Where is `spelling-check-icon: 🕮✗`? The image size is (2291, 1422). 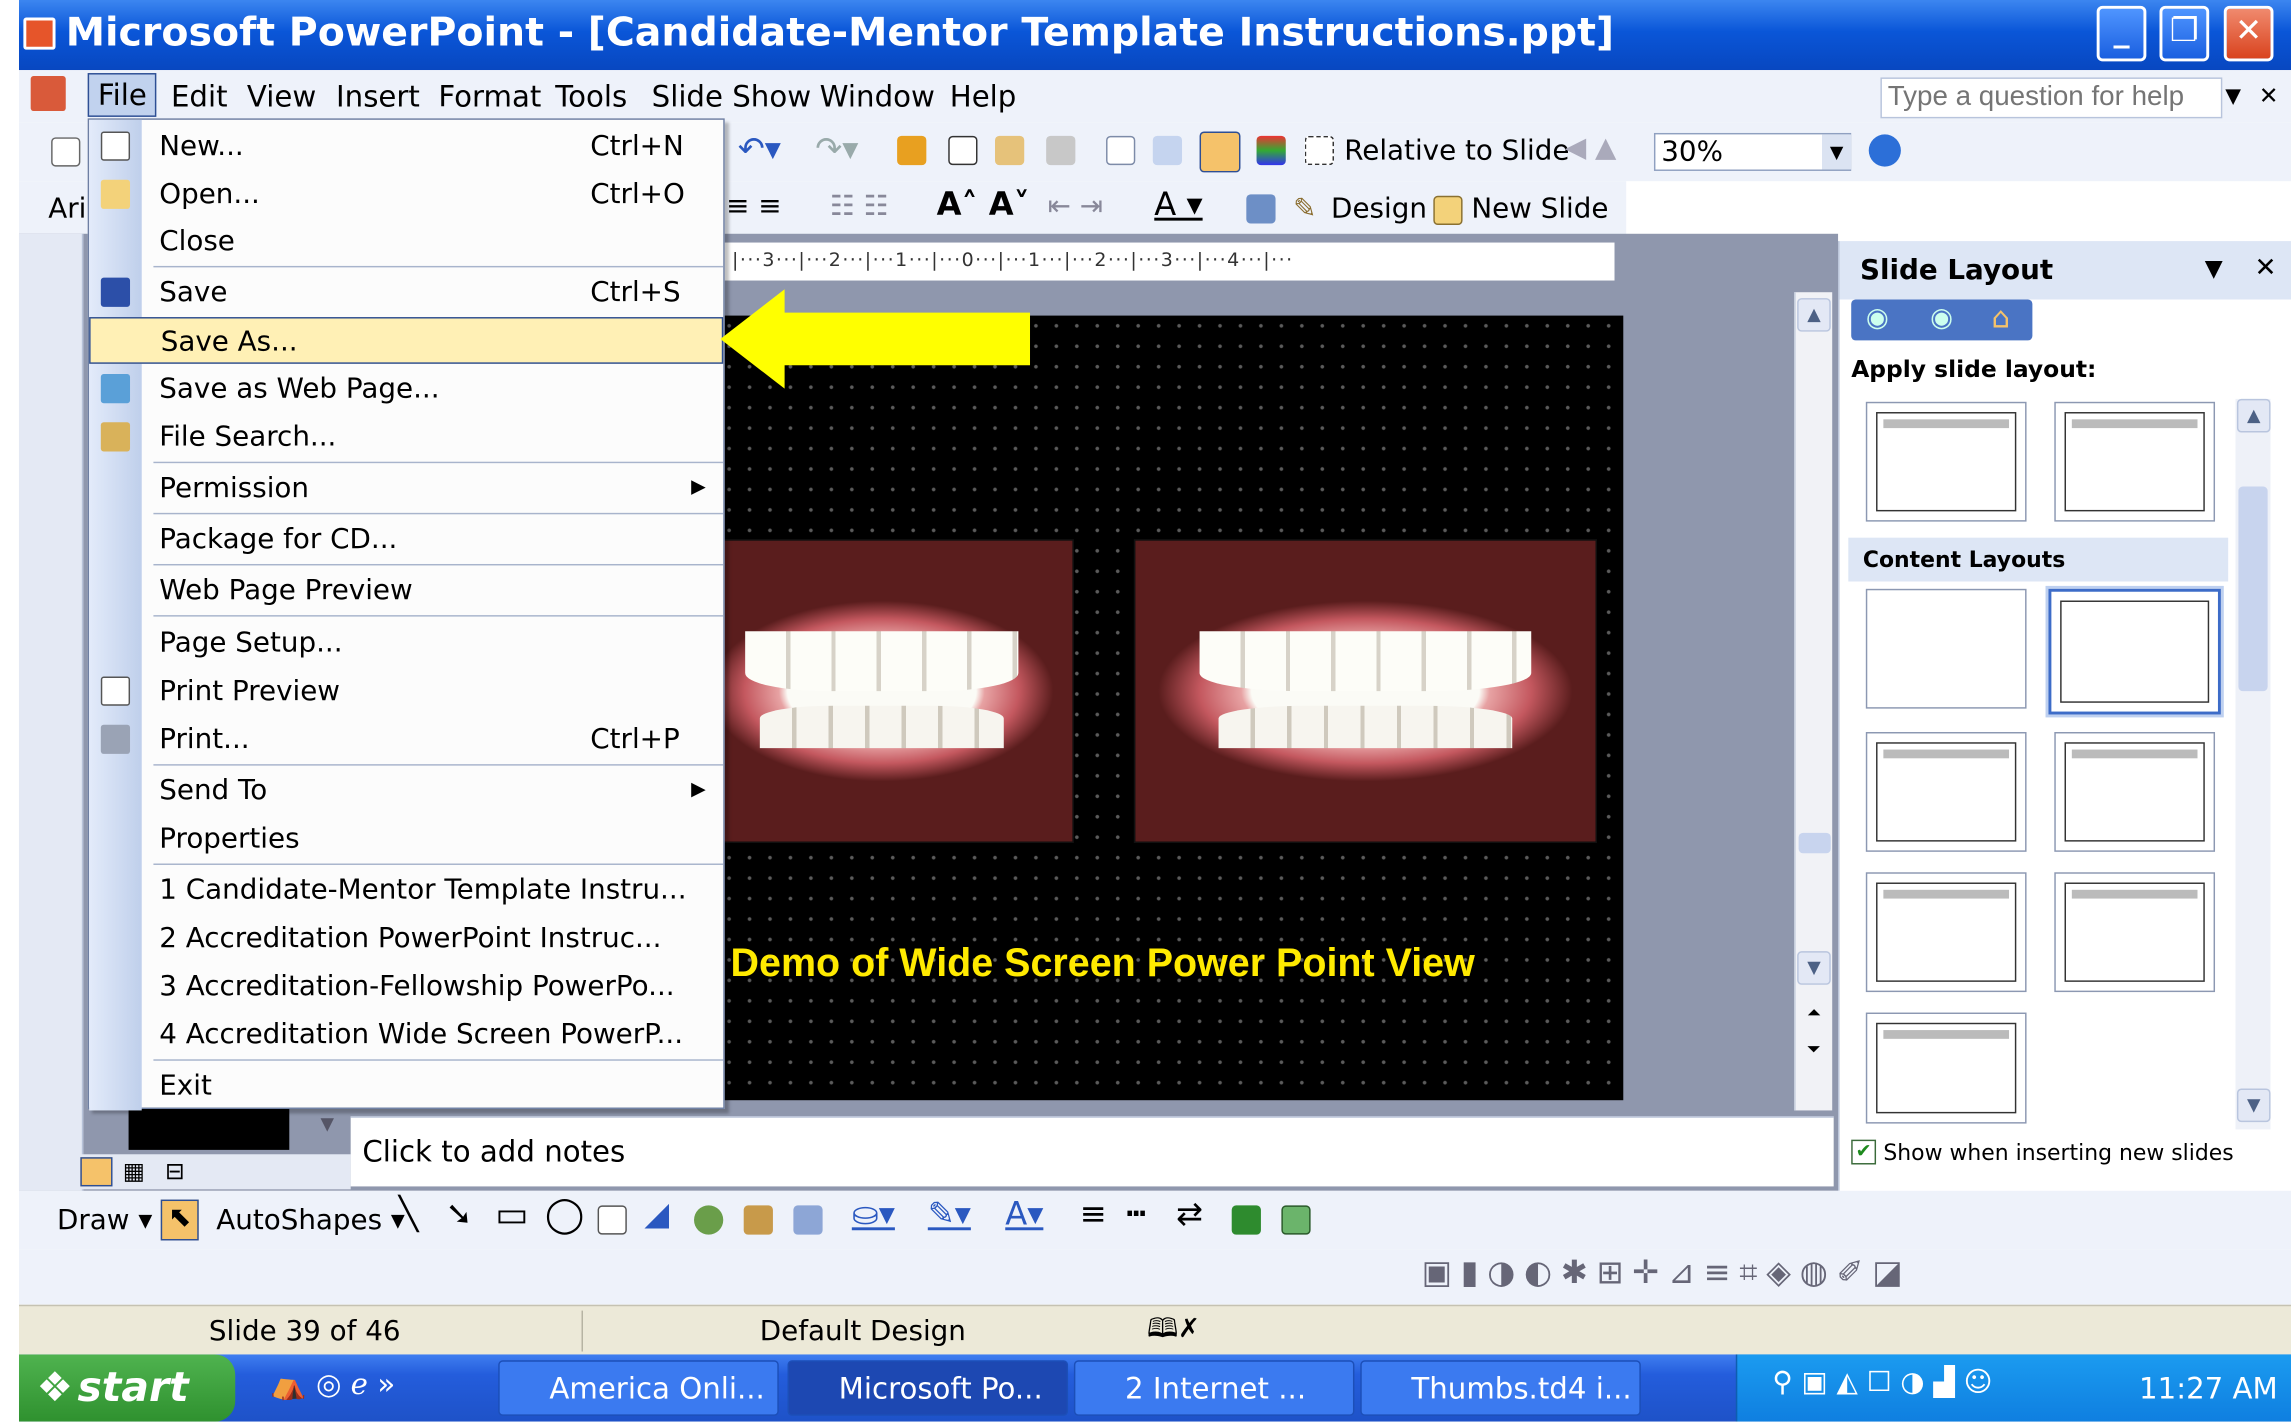 spelling-check-icon: 🕮✗ is located at coordinates (1173, 1333).